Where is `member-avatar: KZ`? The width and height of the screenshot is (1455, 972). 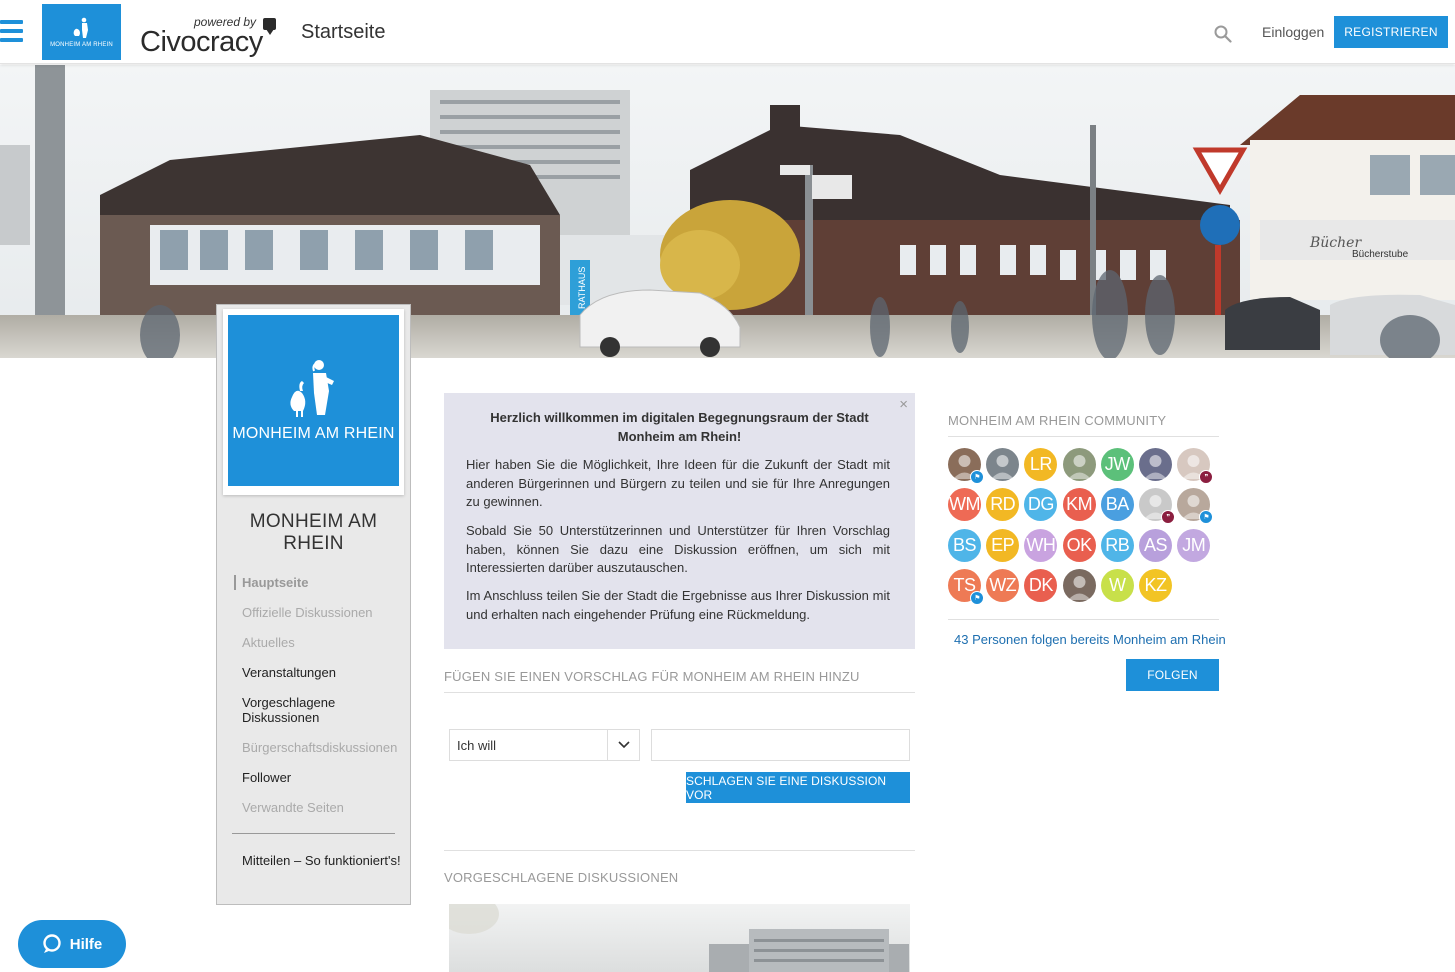
member-avatar: KZ is located at coordinates (1155, 585).